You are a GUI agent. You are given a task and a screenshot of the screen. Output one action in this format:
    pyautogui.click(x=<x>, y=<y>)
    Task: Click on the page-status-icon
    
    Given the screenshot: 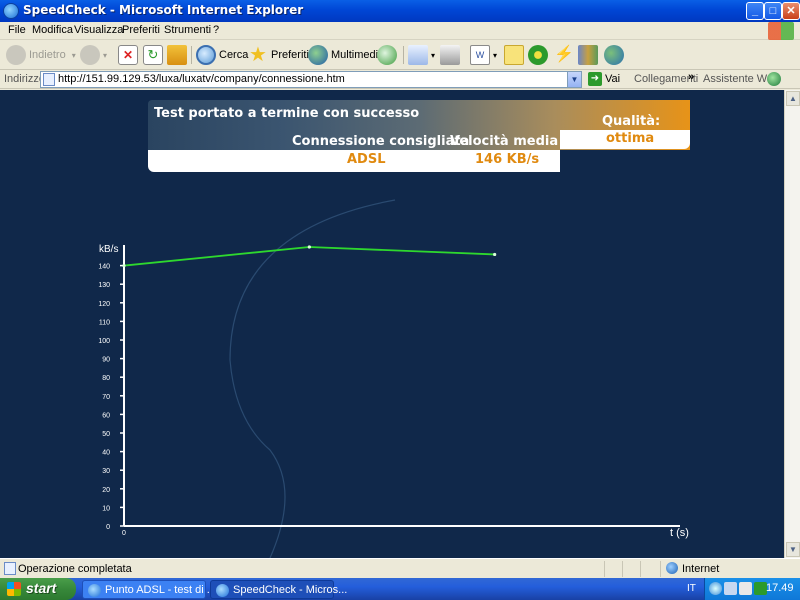 What is the action you would take?
    pyautogui.click(x=10, y=568)
    